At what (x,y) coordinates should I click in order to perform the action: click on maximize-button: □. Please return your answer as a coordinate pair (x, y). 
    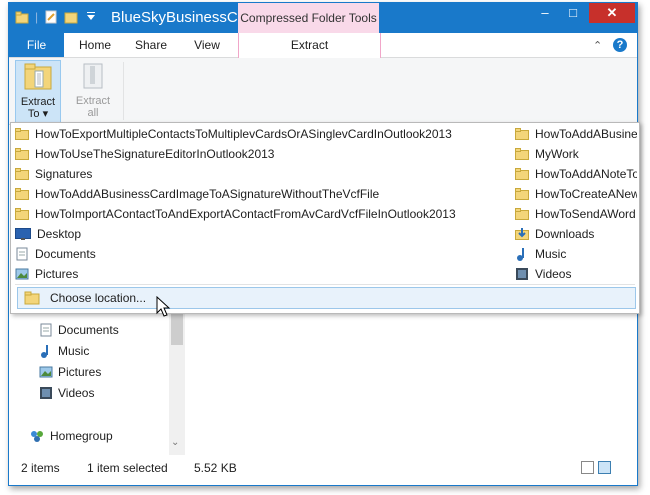
    Looking at the image, I should click on (573, 13).